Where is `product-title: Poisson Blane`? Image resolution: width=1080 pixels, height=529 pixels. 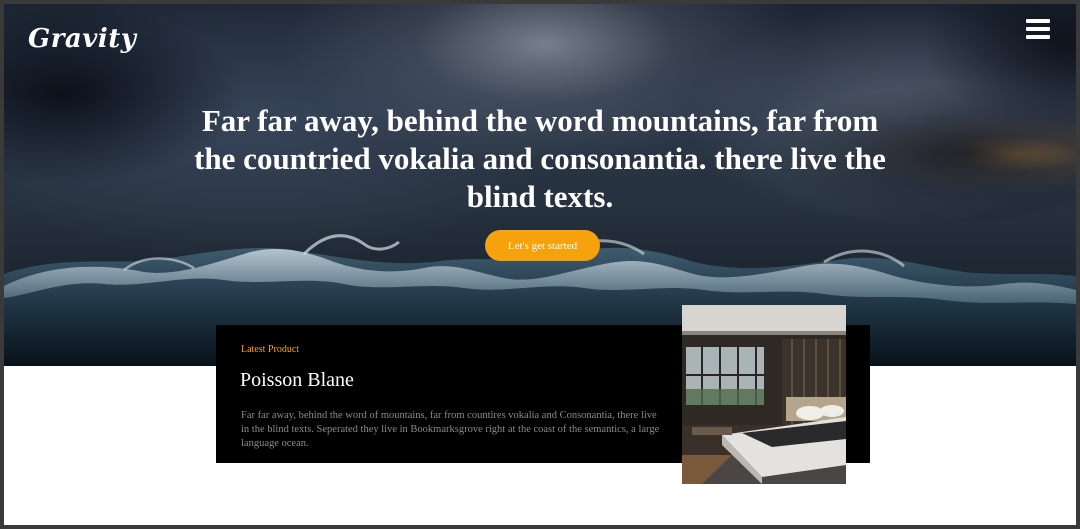 product-title: Poisson Blane is located at coordinates (297, 380).